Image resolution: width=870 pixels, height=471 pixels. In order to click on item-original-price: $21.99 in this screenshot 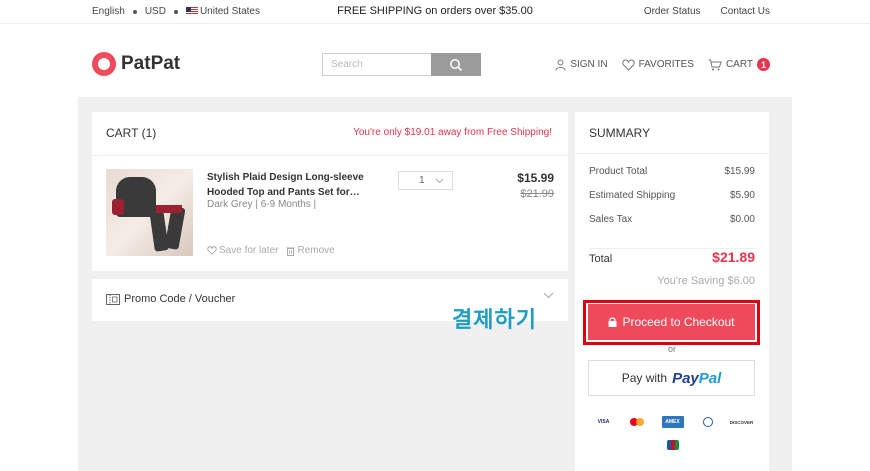, I will do `click(537, 194)`.